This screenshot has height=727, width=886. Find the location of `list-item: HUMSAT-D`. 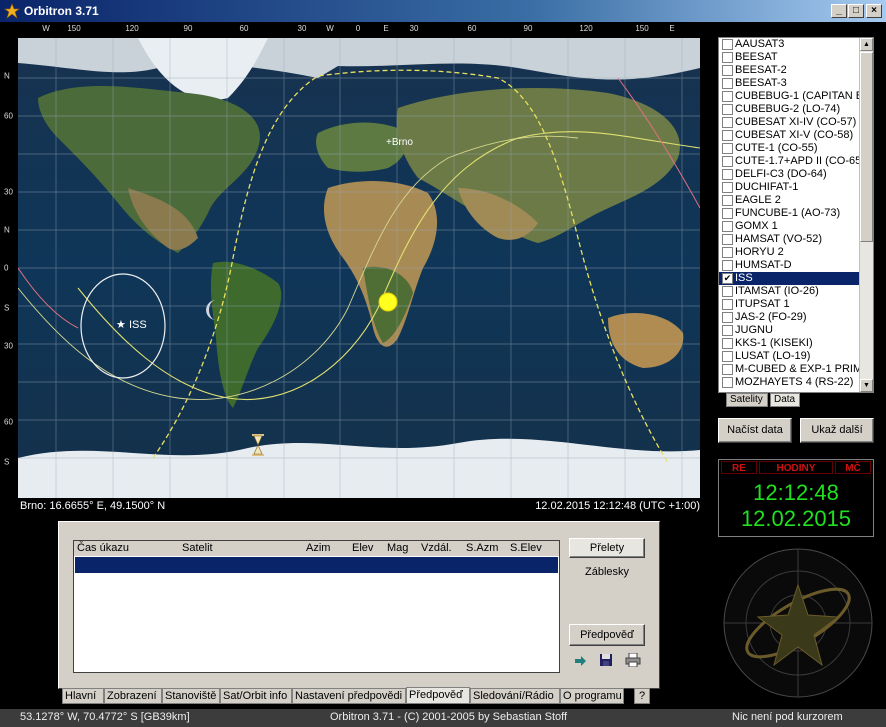

list-item: HUMSAT-D is located at coordinates (796, 265).